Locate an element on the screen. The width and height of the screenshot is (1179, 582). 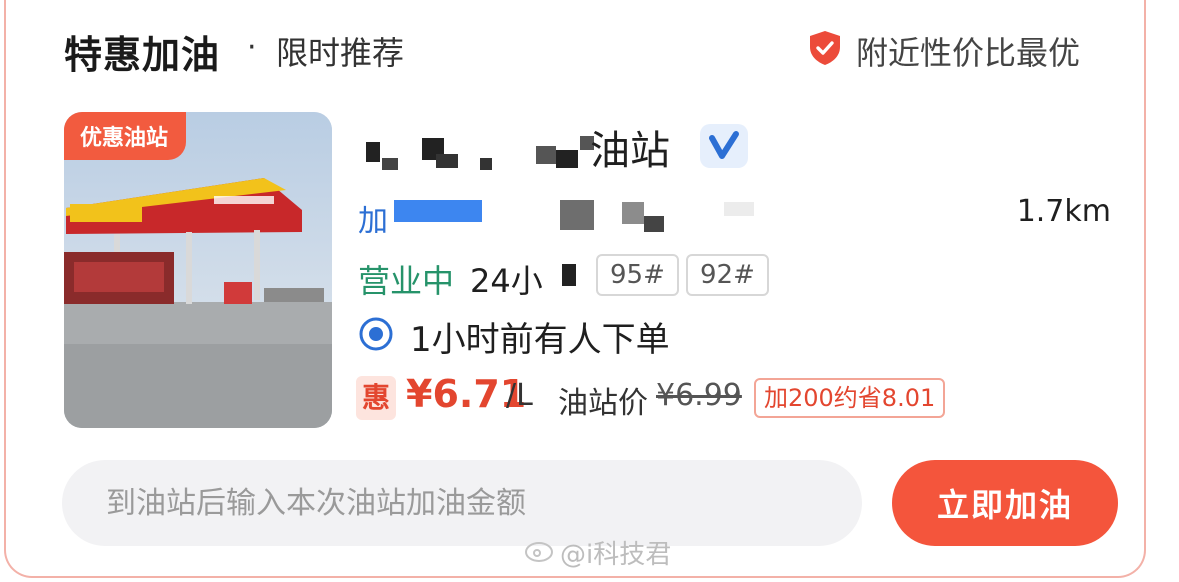
original-price: ¥6.99 is located at coordinates (699, 395).